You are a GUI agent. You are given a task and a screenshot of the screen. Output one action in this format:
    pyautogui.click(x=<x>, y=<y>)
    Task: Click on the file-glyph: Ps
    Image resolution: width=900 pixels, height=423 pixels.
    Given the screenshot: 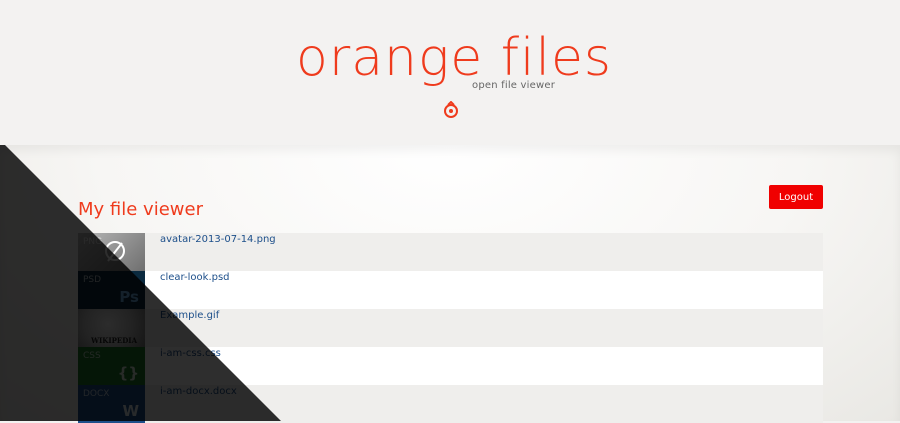 What is the action you would take?
    pyautogui.click(x=129, y=297)
    